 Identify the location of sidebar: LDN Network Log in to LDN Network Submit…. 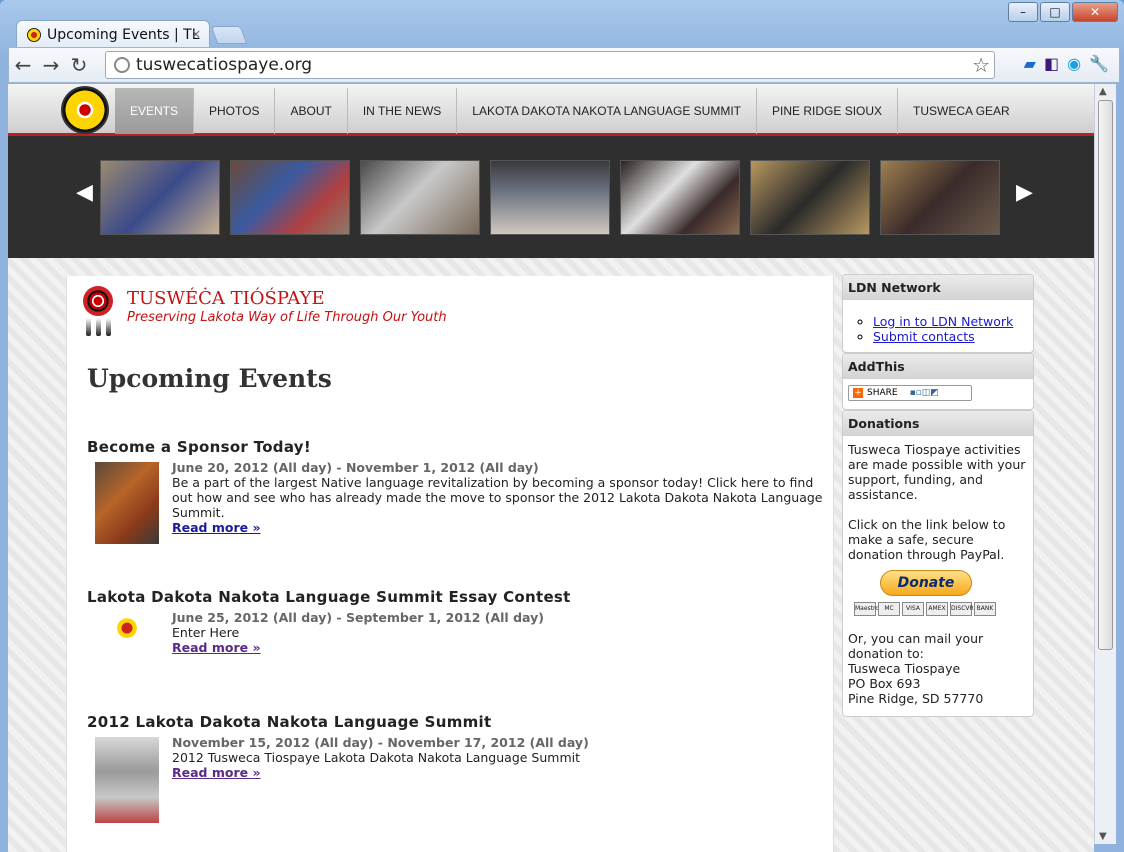
(938, 495).